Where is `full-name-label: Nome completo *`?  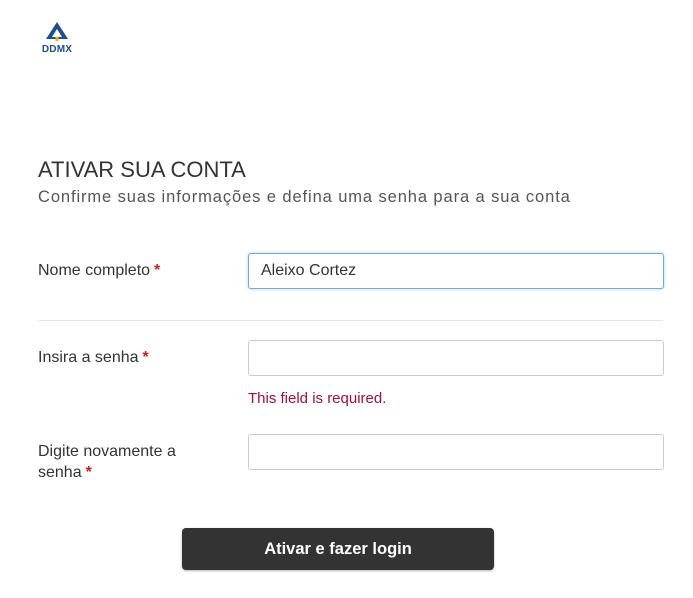 full-name-label: Nome completo * is located at coordinates (123, 270).